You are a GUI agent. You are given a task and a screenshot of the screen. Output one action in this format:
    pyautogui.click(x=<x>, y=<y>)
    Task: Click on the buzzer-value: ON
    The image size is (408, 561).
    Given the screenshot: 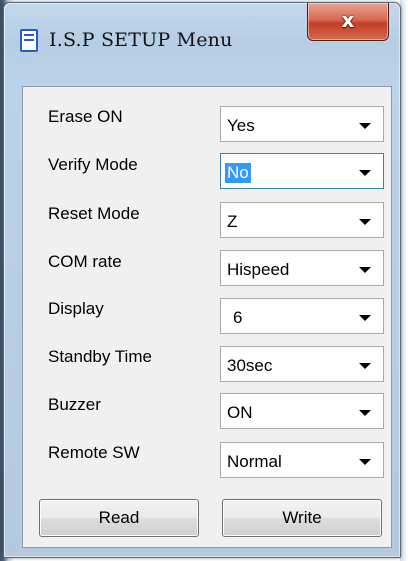 What is the action you would take?
    pyautogui.click(x=240, y=412)
    